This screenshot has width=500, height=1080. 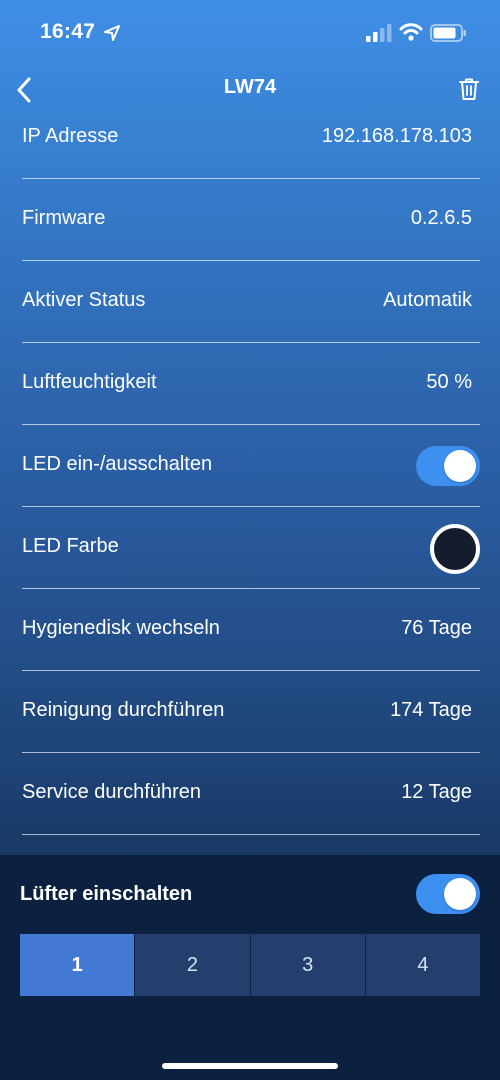 I want to click on led-toggle-row: LED ein-/ausschalten, so click(x=250, y=466).